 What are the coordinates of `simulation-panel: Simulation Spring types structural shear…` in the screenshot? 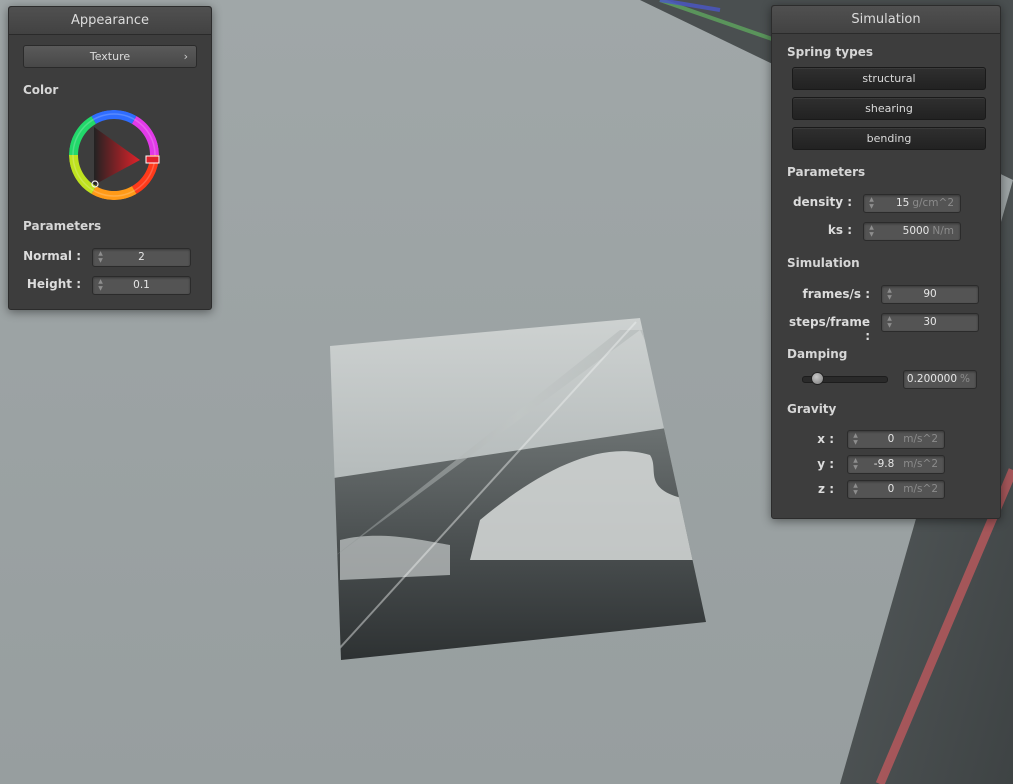 It's located at (886, 262).